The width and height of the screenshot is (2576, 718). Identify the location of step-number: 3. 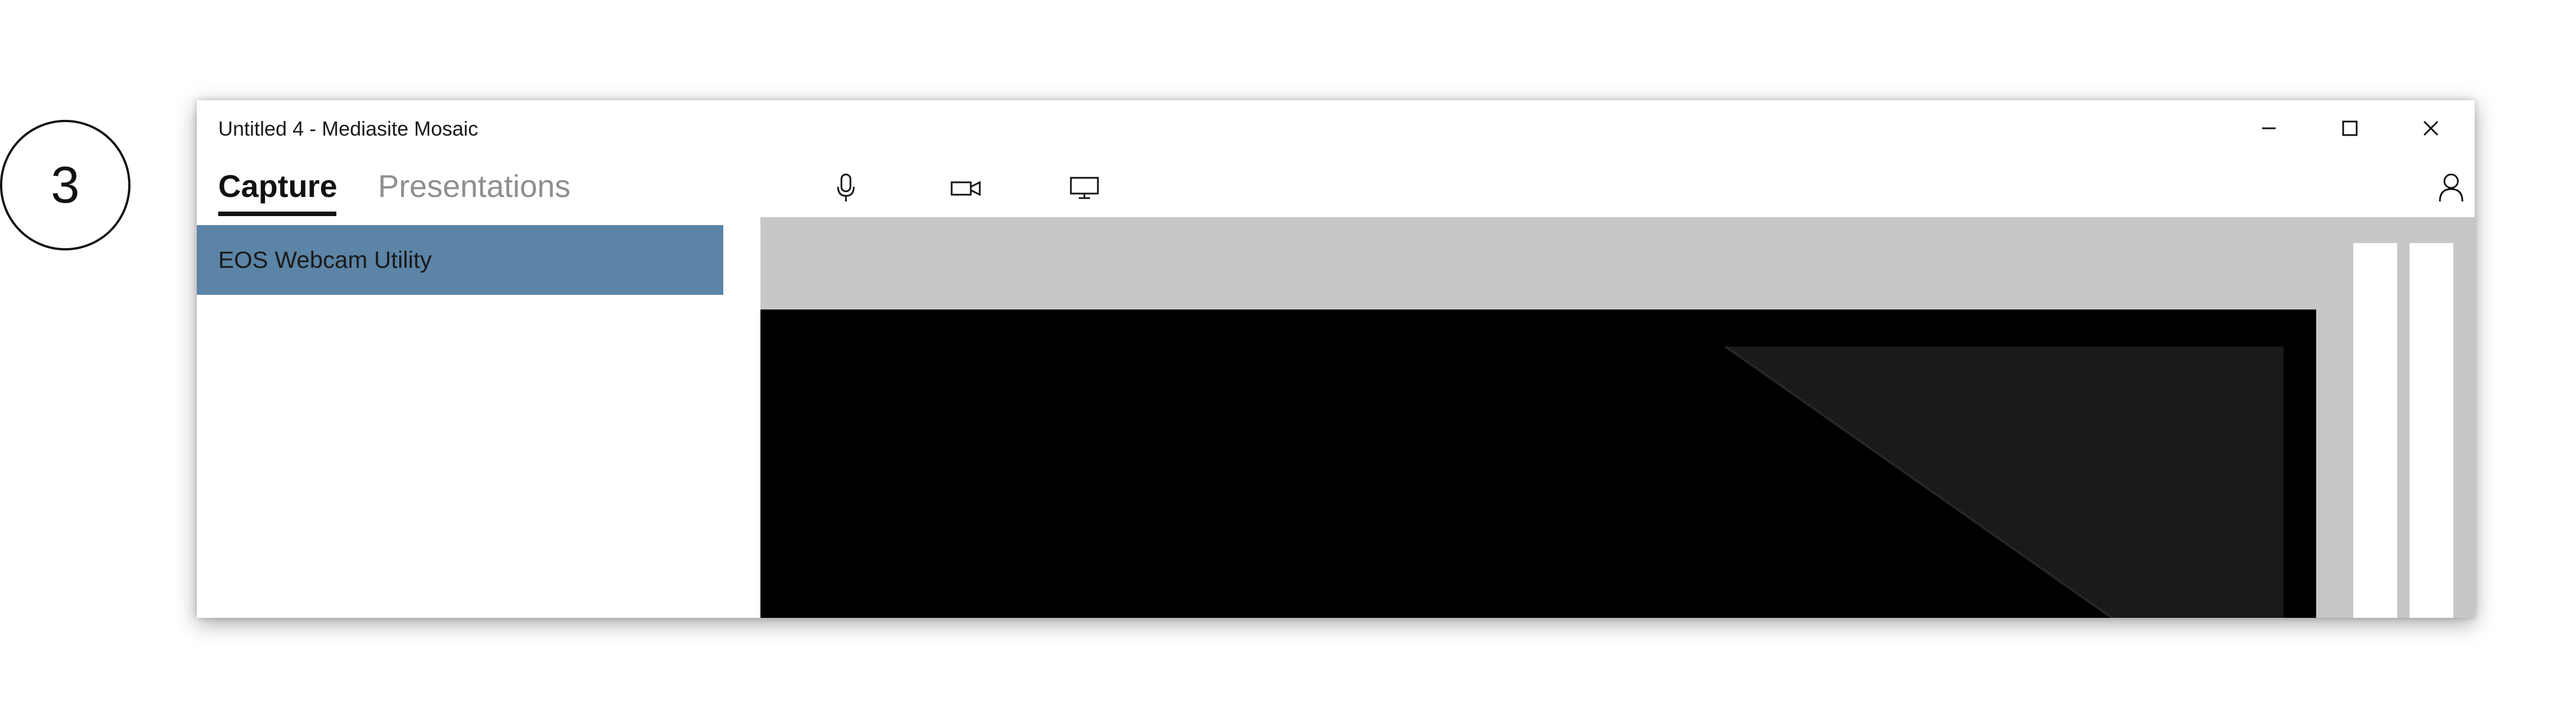
(65, 185).